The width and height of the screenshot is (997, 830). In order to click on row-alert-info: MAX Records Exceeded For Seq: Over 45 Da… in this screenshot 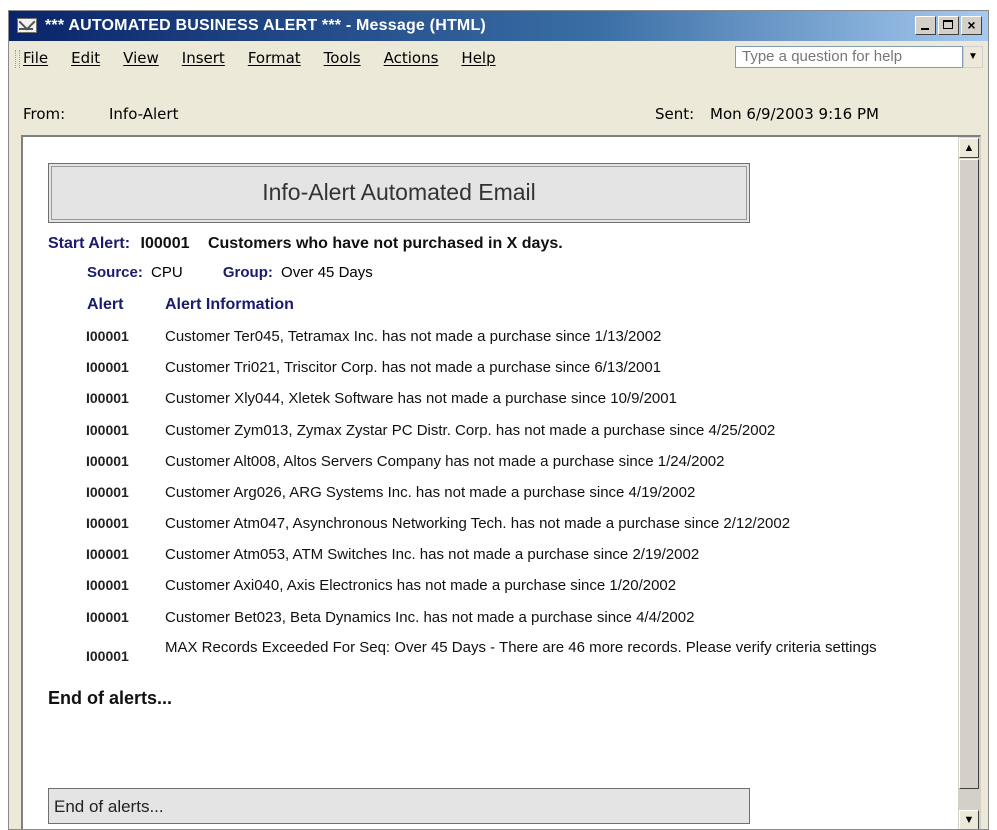, I will do `click(521, 647)`.